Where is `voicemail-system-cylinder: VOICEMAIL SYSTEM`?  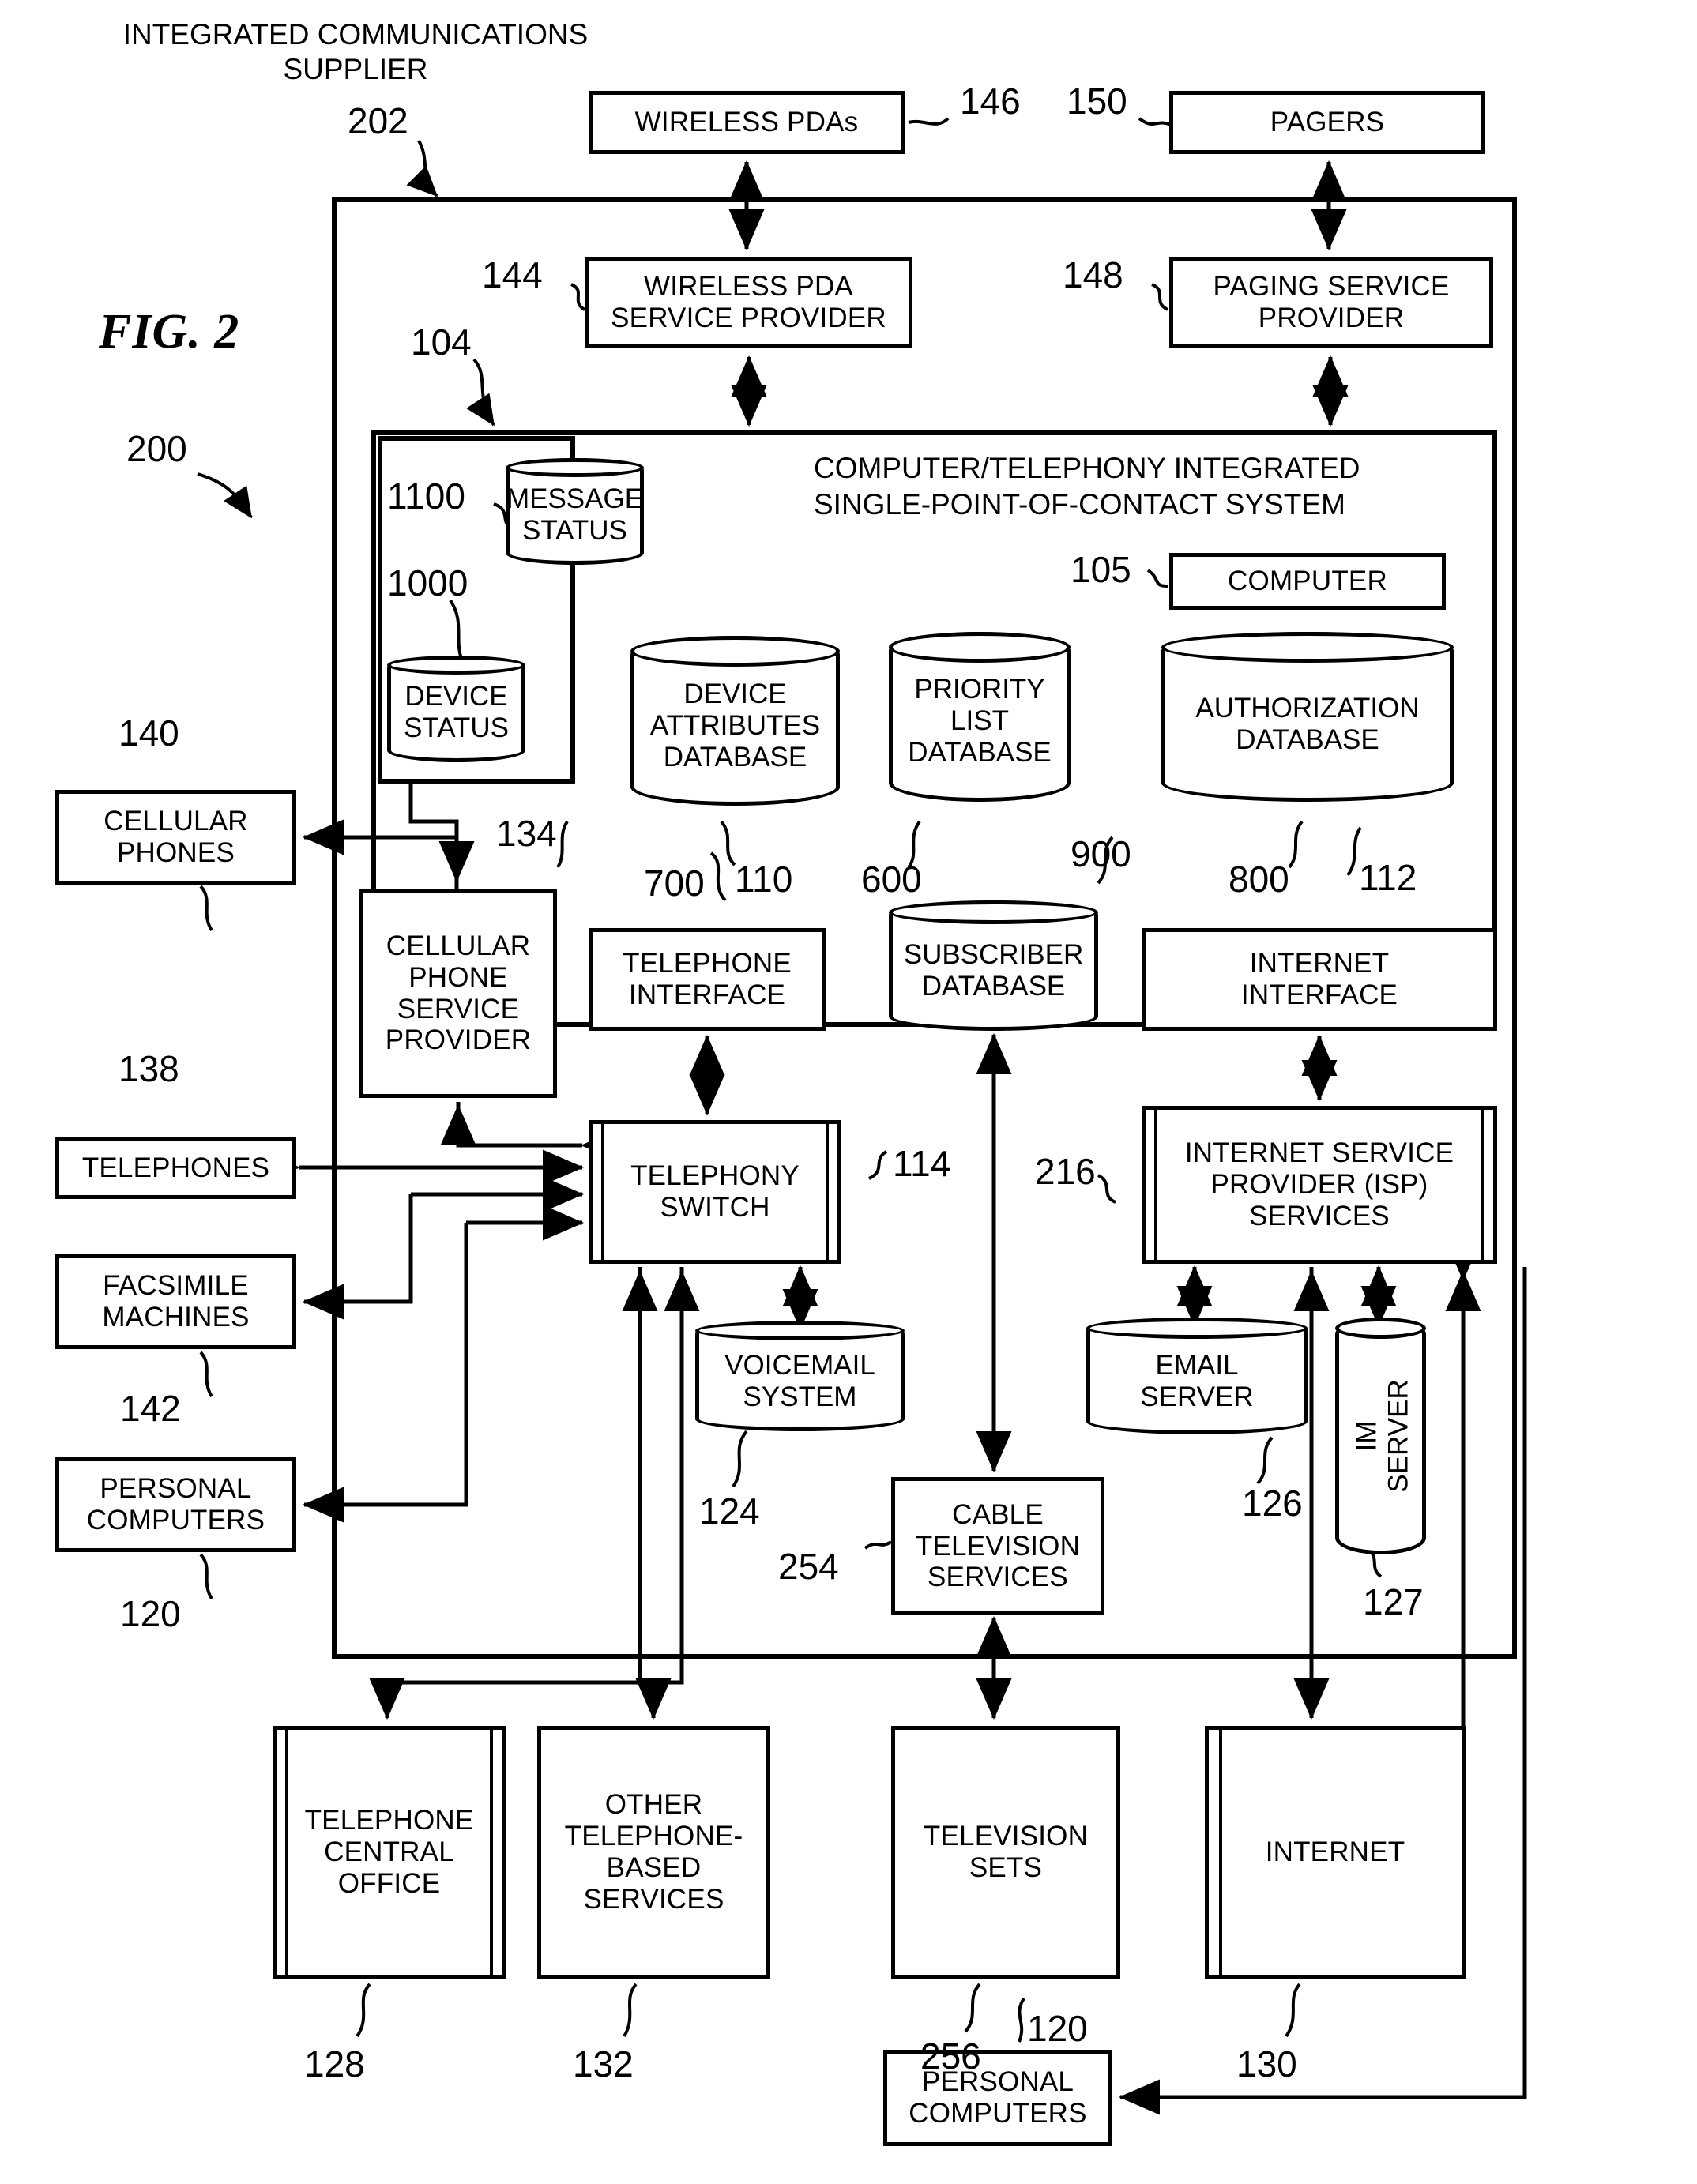 voicemail-system-cylinder: VOICEMAIL SYSTEM is located at coordinates (800, 1376).